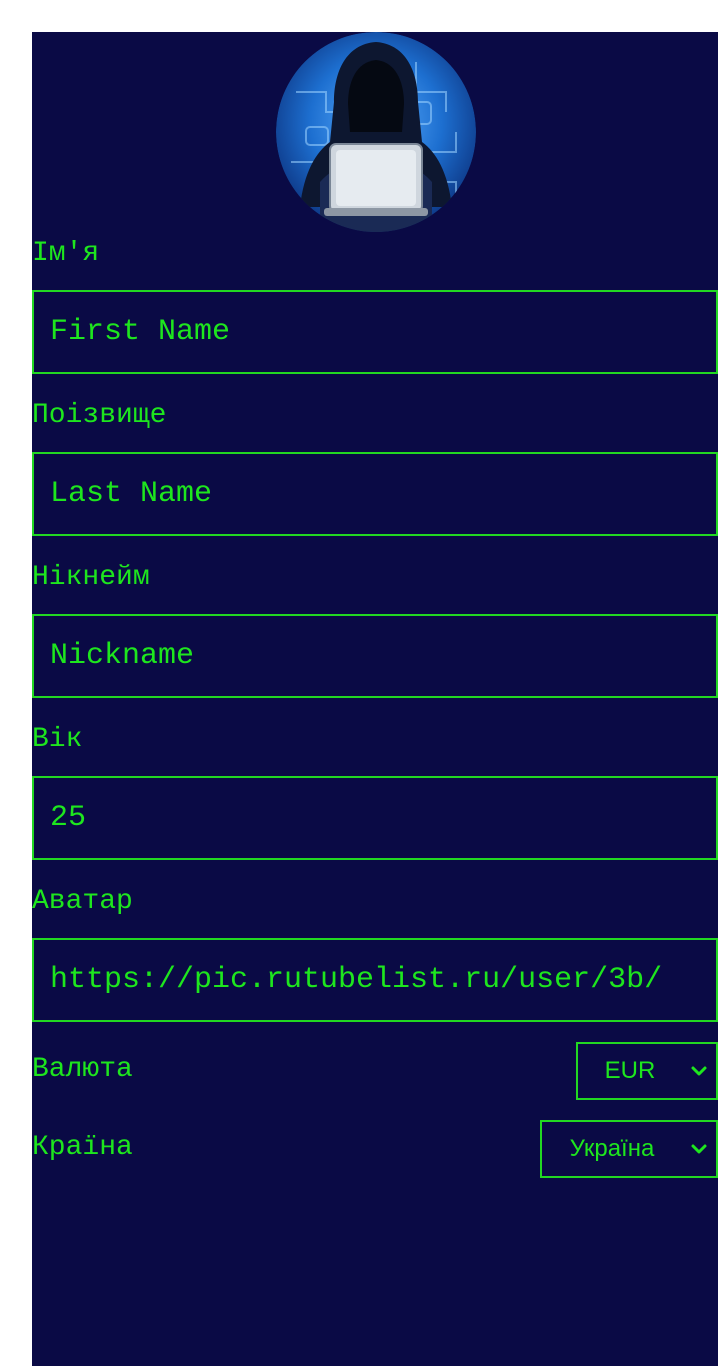  Describe the element at coordinates (630, 1070) in the screenshot. I see `currency-select-value: EUR` at that location.